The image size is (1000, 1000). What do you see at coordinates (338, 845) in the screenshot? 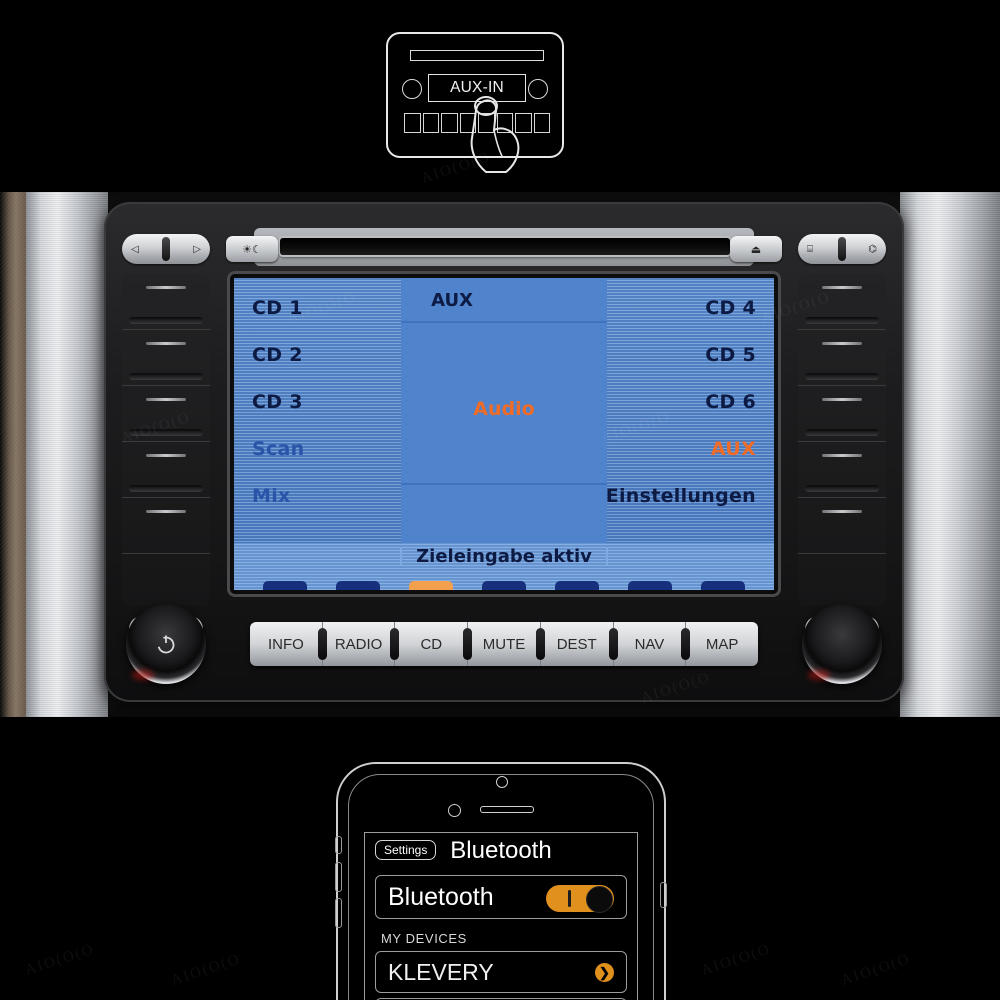
I see `phone-silent-switch` at bounding box center [338, 845].